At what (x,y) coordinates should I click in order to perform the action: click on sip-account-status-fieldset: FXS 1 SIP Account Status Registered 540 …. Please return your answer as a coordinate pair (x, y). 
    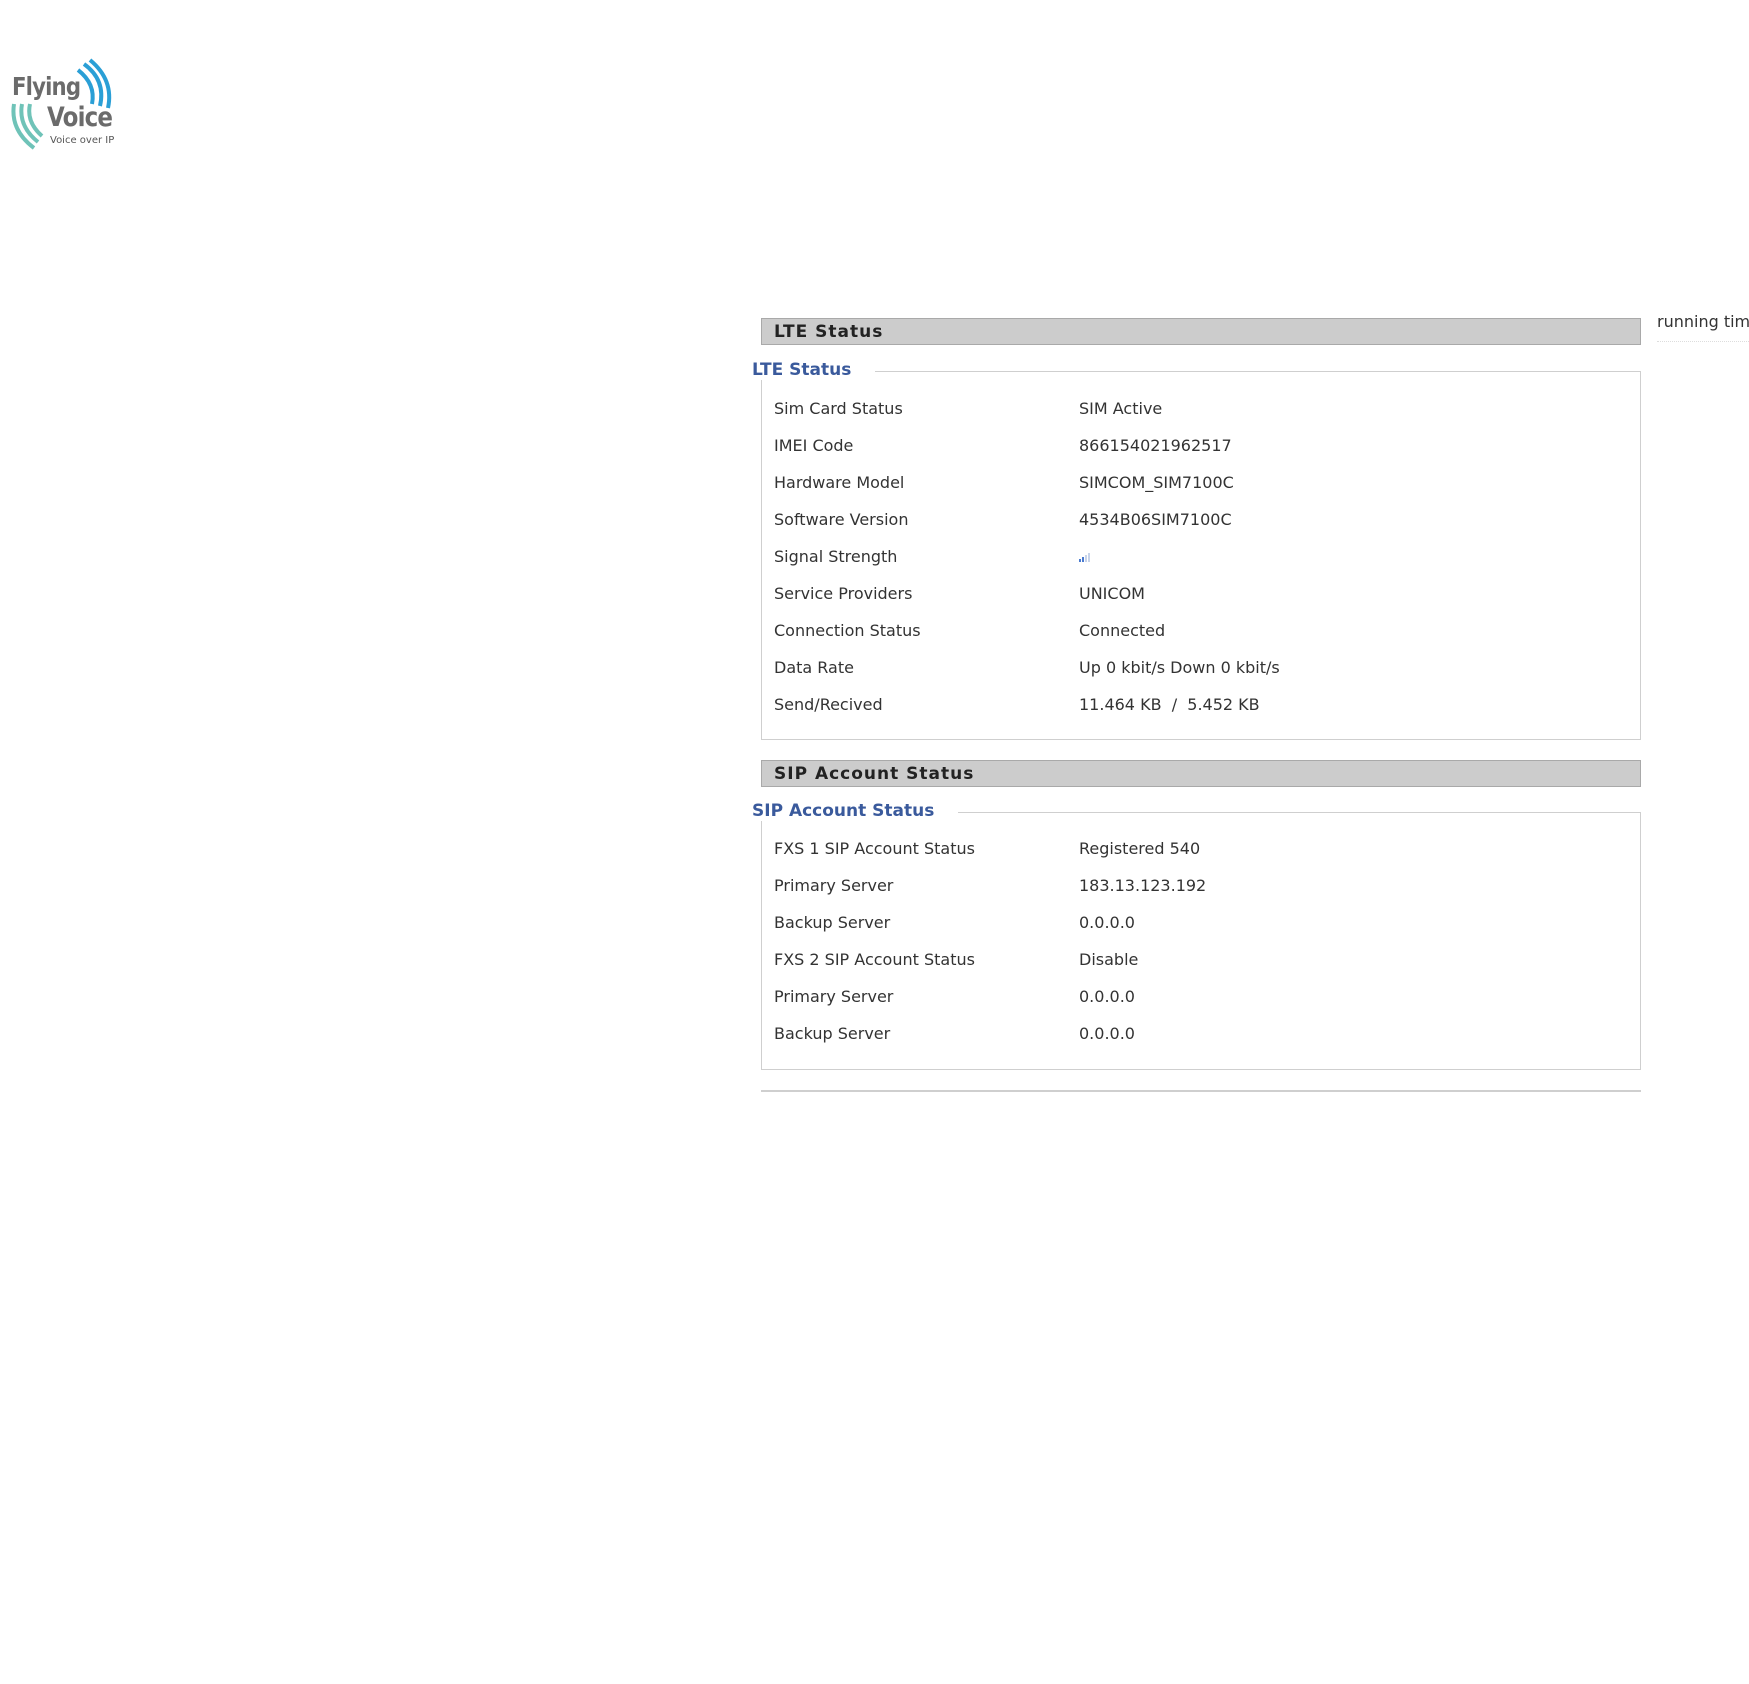
    Looking at the image, I should click on (1201, 941).